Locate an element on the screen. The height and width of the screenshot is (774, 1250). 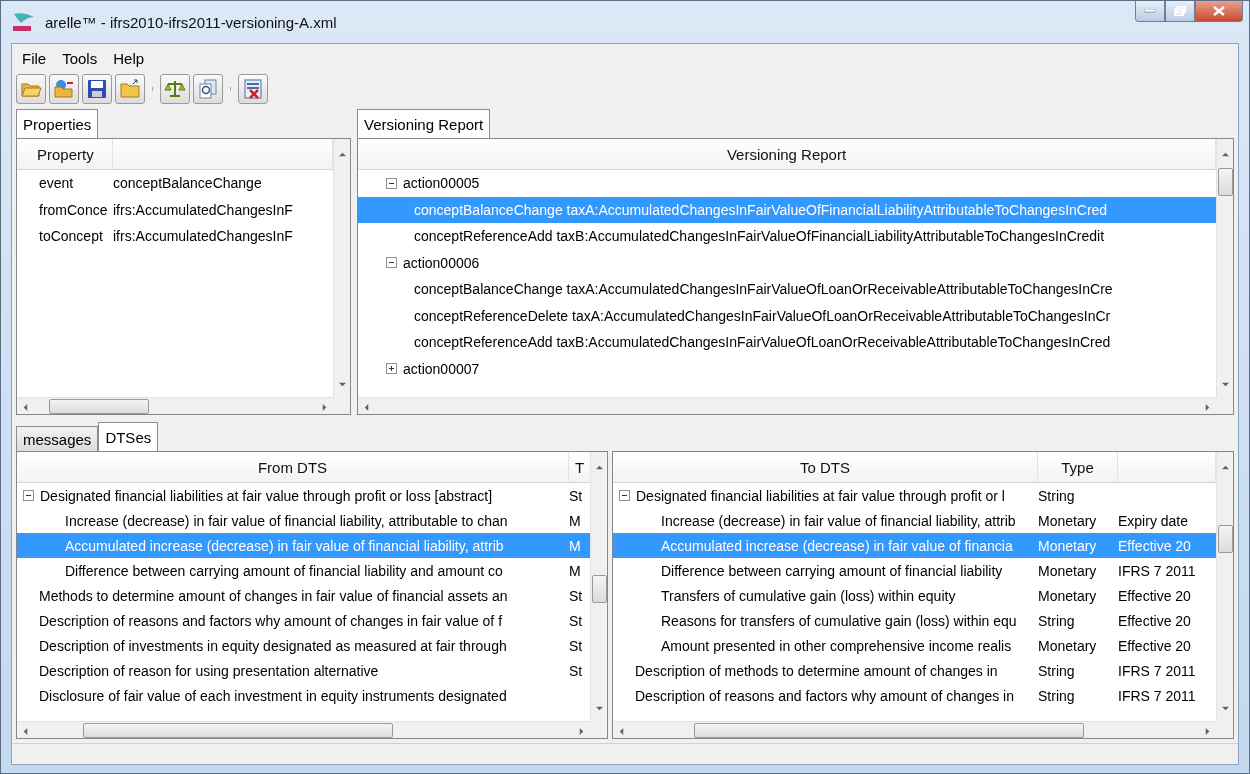
globe-folder-icon is located at coordinates (64, 89).